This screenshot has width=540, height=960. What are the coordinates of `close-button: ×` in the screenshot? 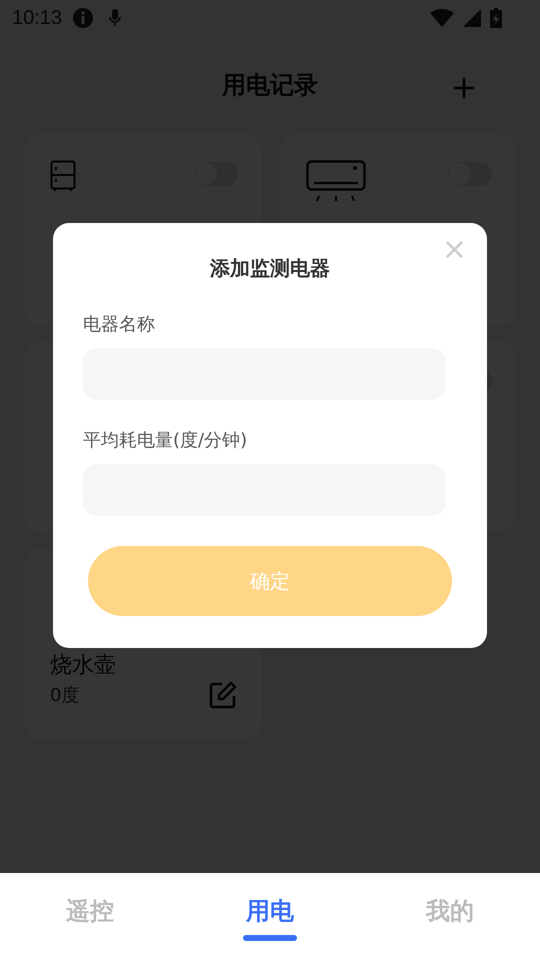 It's located at (454, 250).